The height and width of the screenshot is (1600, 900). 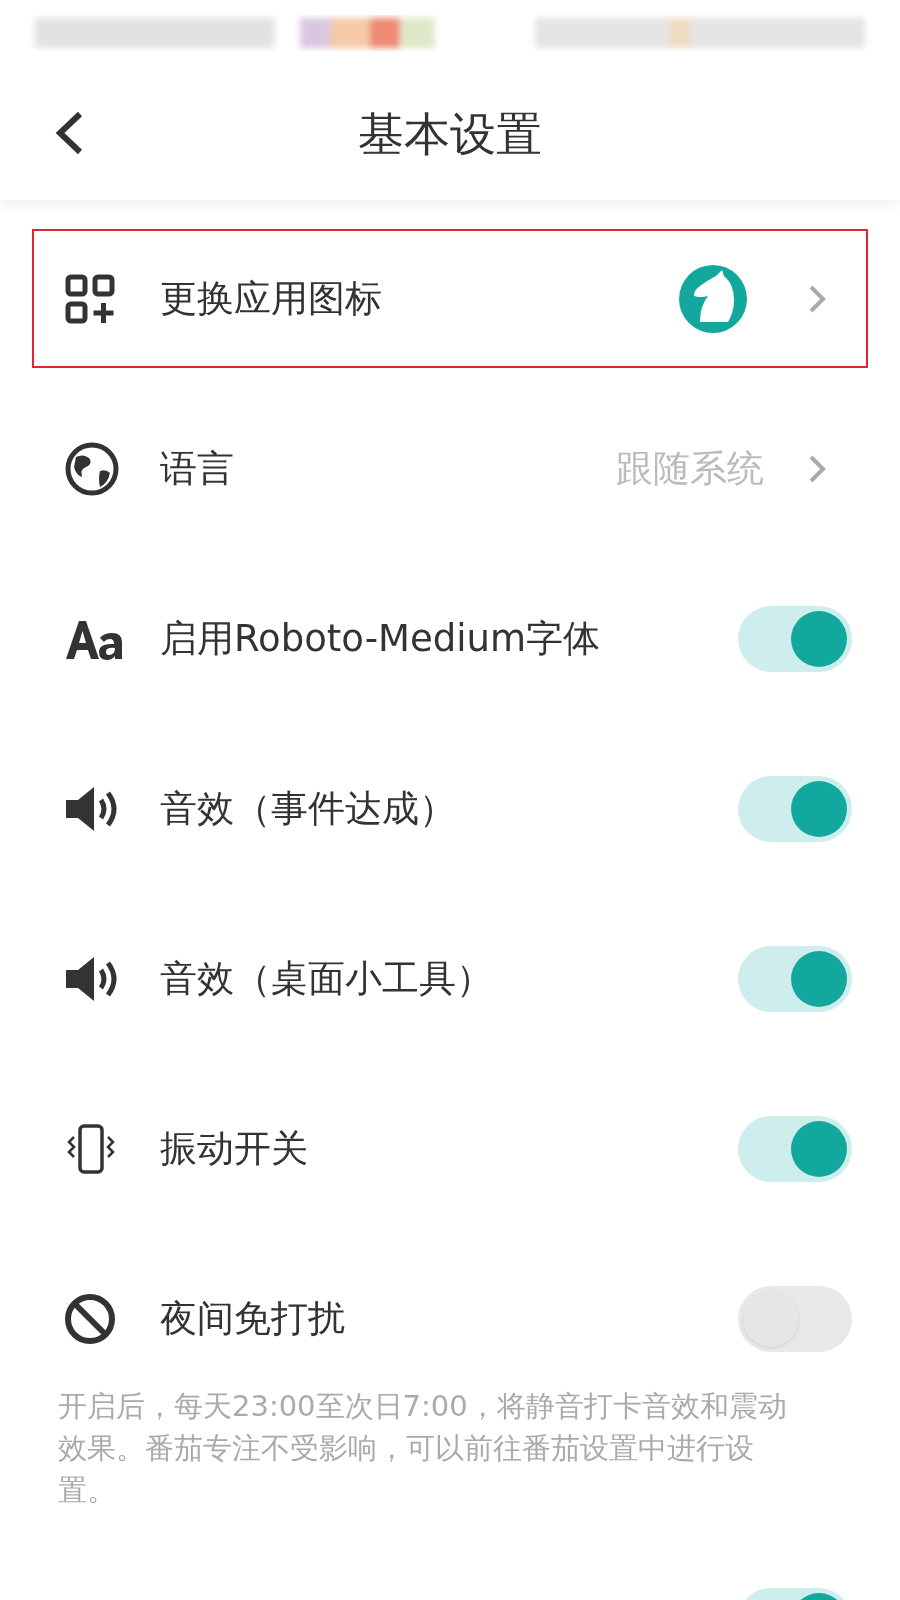 I want to click on setting-label: 音效（事件达成）, so click(x=308, y=808).